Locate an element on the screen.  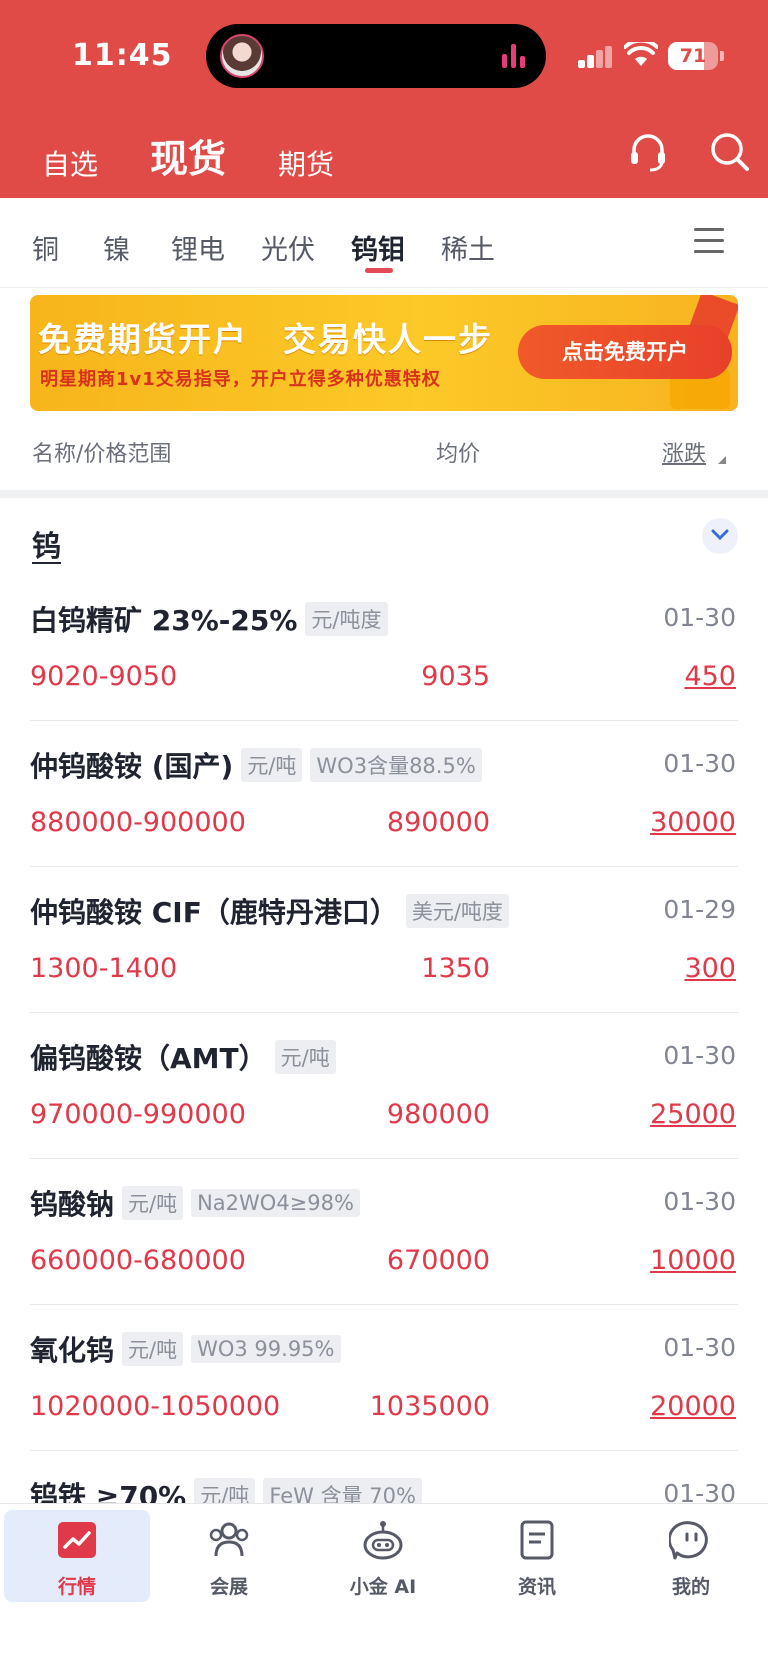
column-name: 名称/价格范围 is located at coordinates (102, 454).